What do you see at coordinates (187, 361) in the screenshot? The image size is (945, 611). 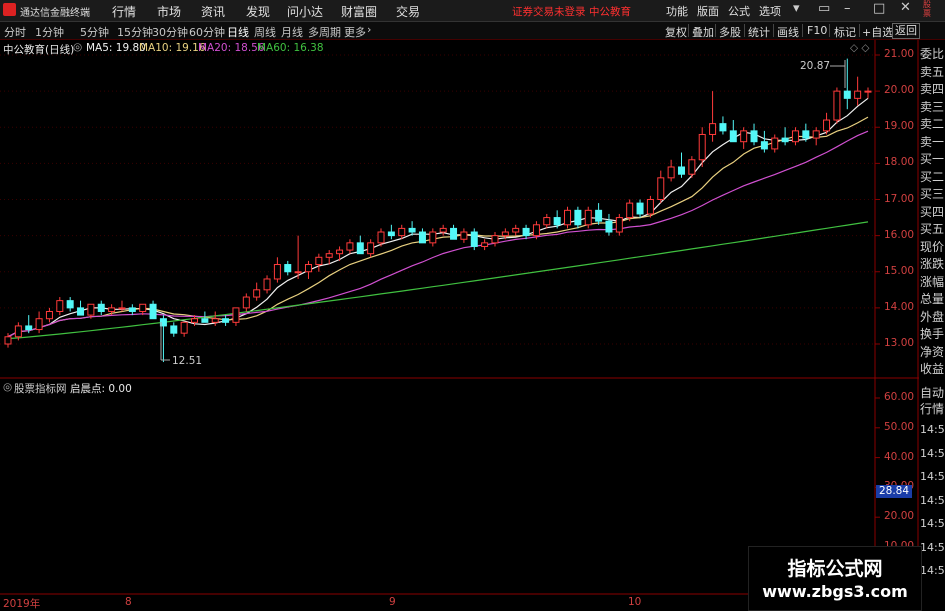 I see `low-price-label: 12.51` at bounding box center [187, 361].